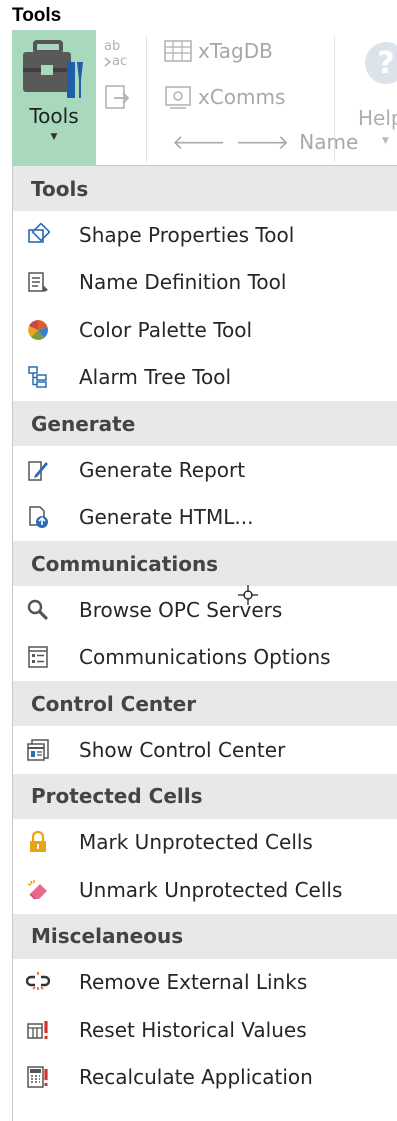  I want to click on svg-text: ac, so click(119, 61).